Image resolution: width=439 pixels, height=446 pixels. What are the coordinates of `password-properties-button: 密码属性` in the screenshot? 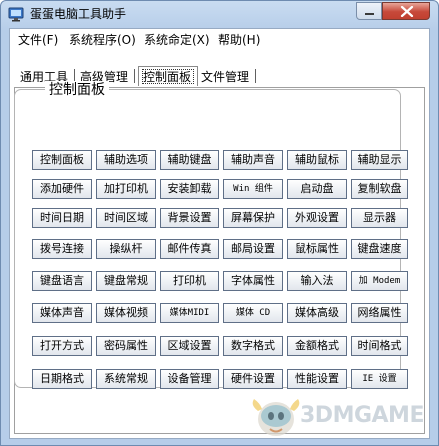 It's located at (126, 346).